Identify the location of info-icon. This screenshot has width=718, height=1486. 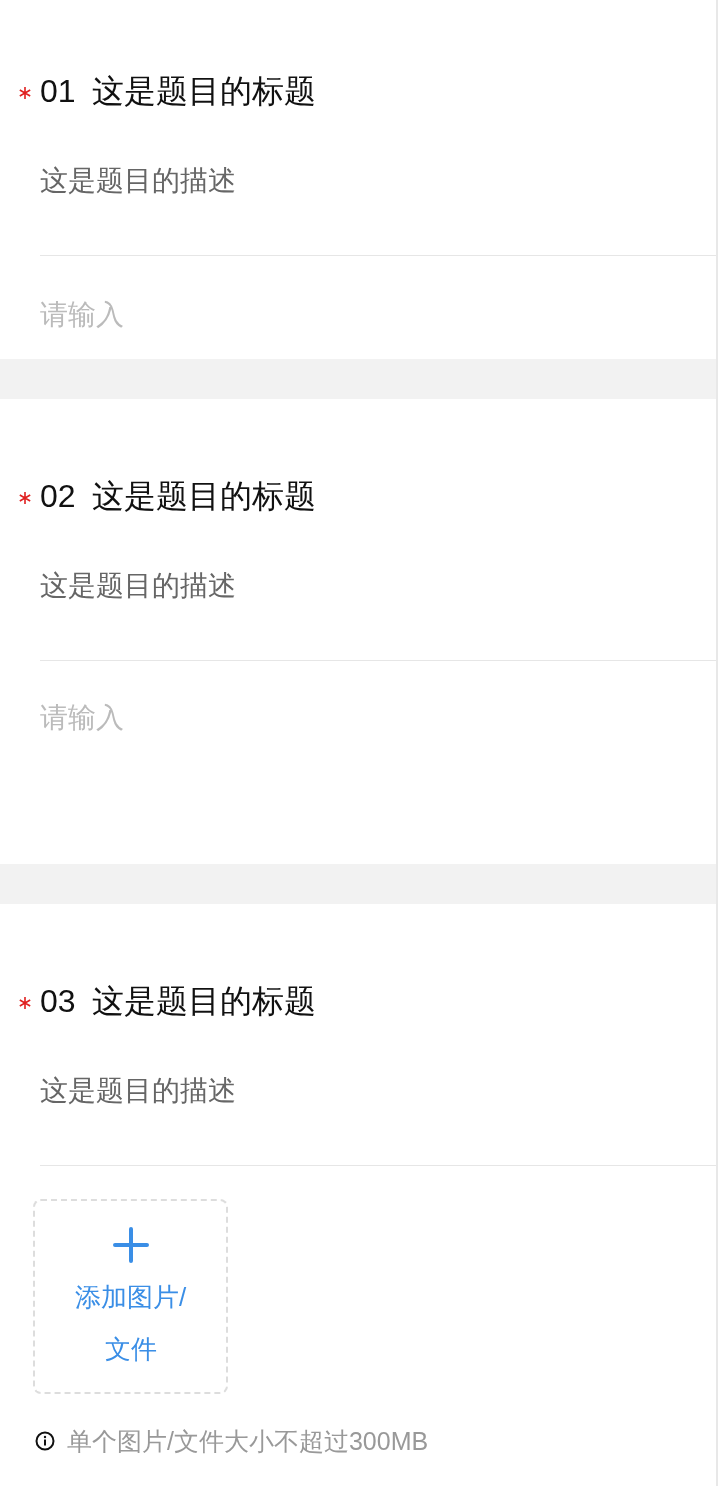
(45, 1441).